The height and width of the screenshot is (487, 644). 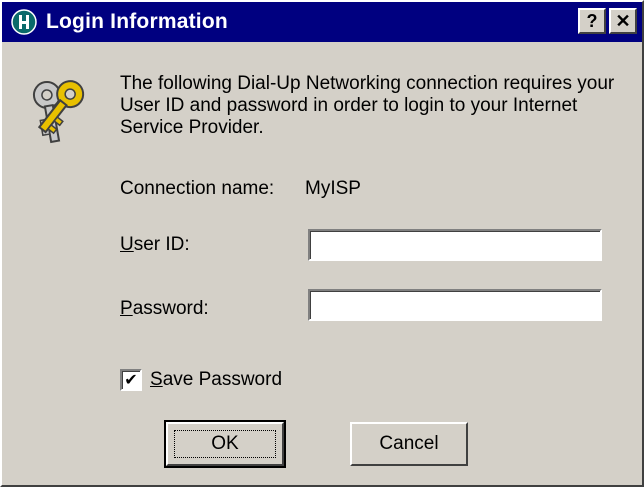 I want to click on help-button: ?, so click(x=592, y=21).